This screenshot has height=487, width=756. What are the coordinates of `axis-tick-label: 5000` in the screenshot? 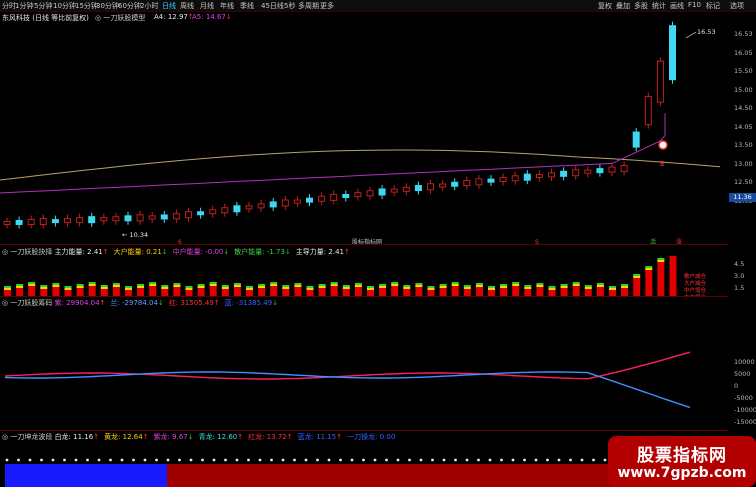 It's located at (742, 374).